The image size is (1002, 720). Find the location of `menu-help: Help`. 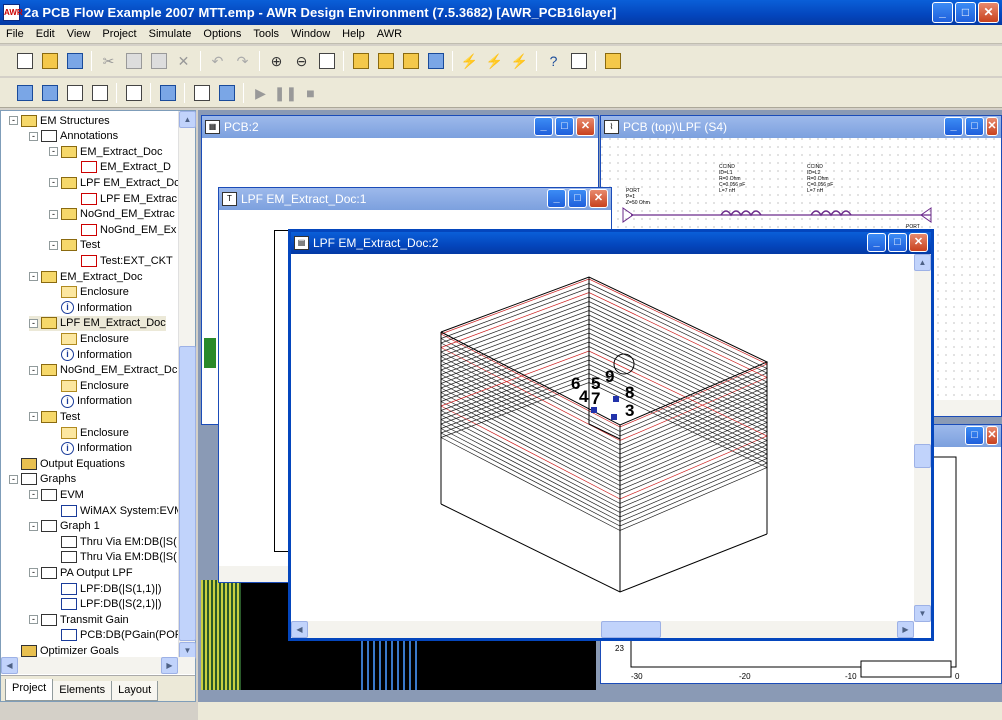

menu-help: Help is located at coordinates (353, 34).